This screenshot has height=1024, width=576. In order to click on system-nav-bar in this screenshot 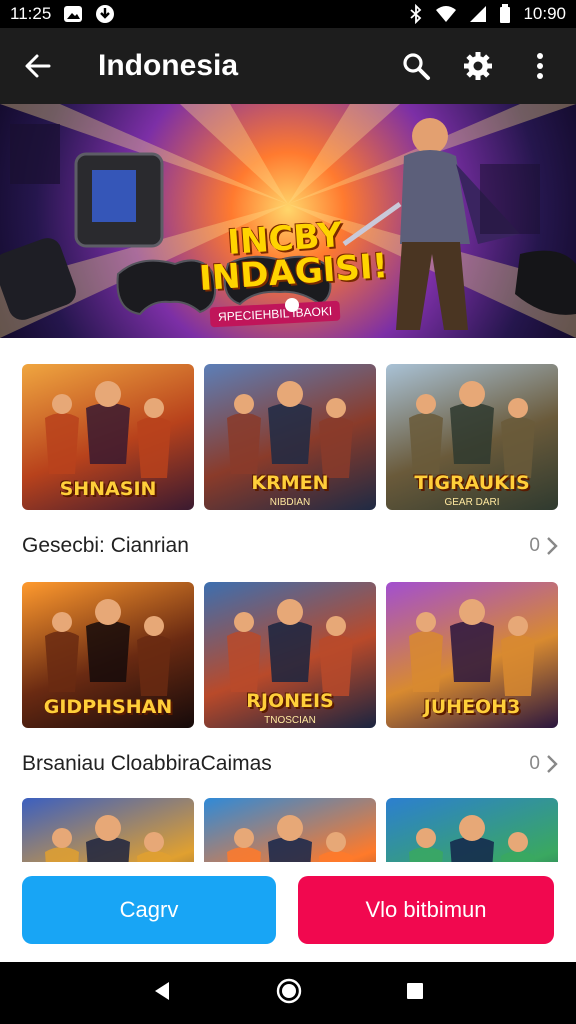, I will do `click(288, 993)`.